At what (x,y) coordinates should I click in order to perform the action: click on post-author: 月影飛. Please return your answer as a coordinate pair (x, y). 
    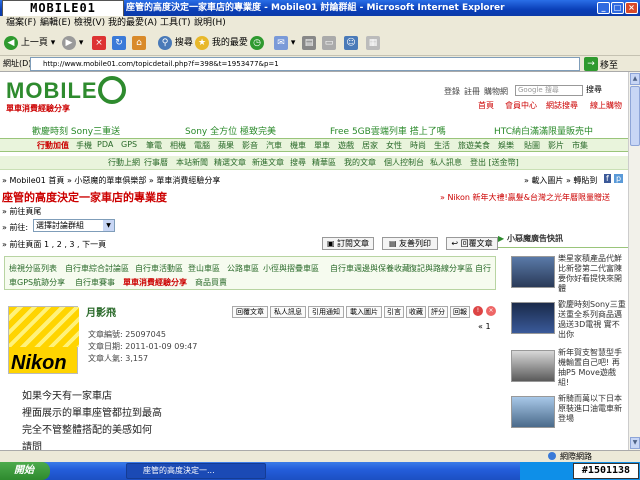
    Looking at the image, I should click on (101, 311).